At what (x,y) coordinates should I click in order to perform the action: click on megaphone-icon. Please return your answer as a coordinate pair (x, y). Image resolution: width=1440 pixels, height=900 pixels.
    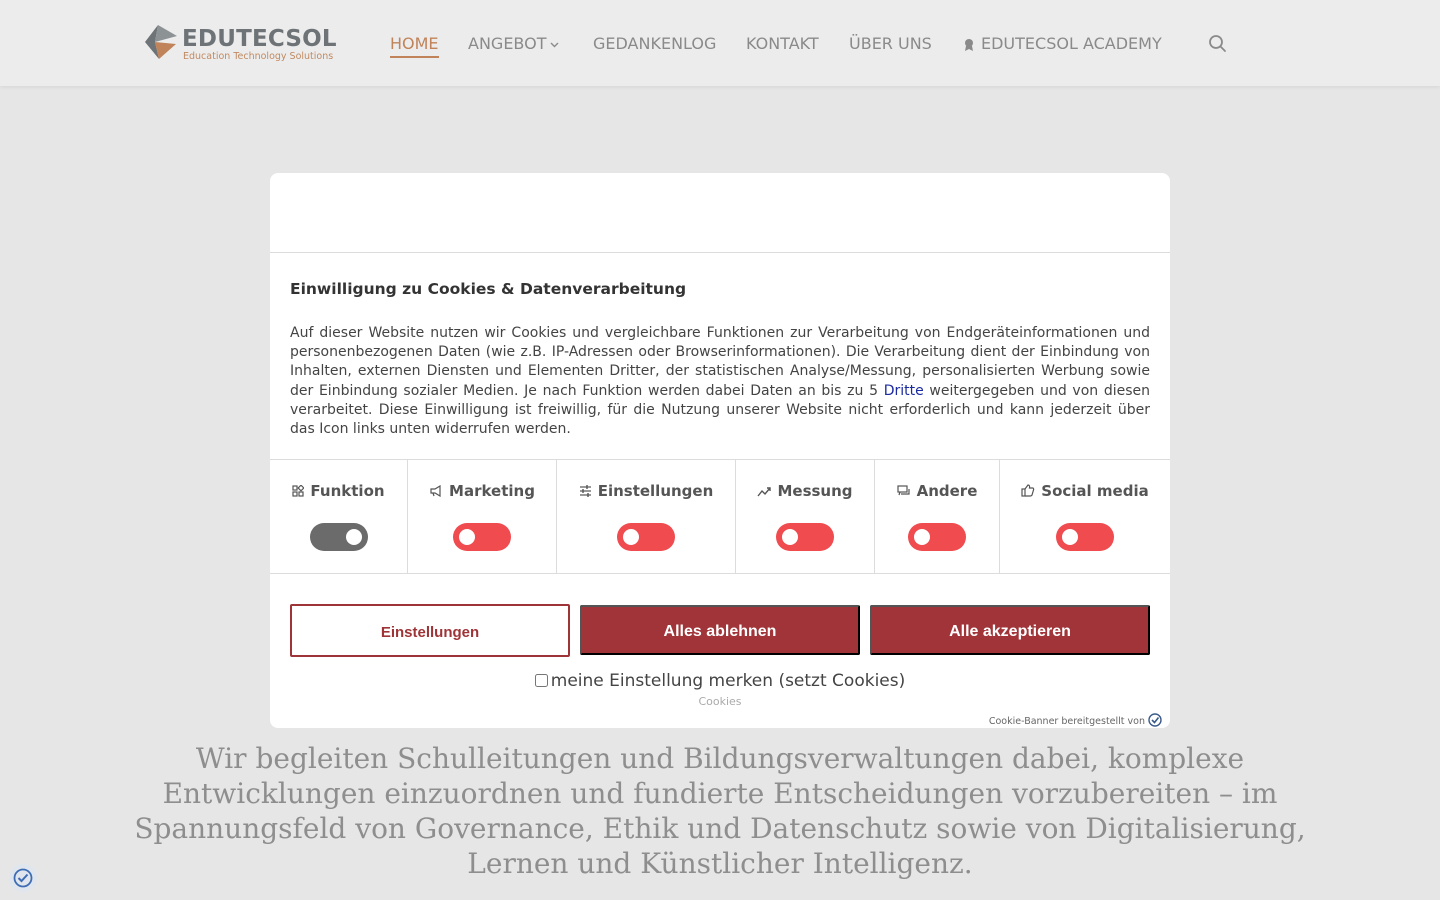
    Looking at the image, I should click on (435, 491).